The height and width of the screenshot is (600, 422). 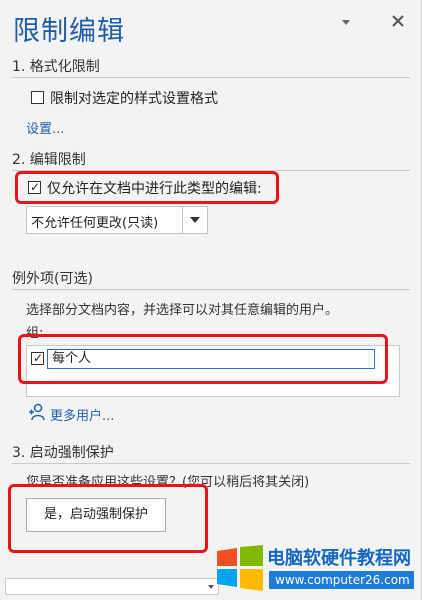 I want to click on formatting-section-title: 1. 格式化限制, so click(x=56, y=67).